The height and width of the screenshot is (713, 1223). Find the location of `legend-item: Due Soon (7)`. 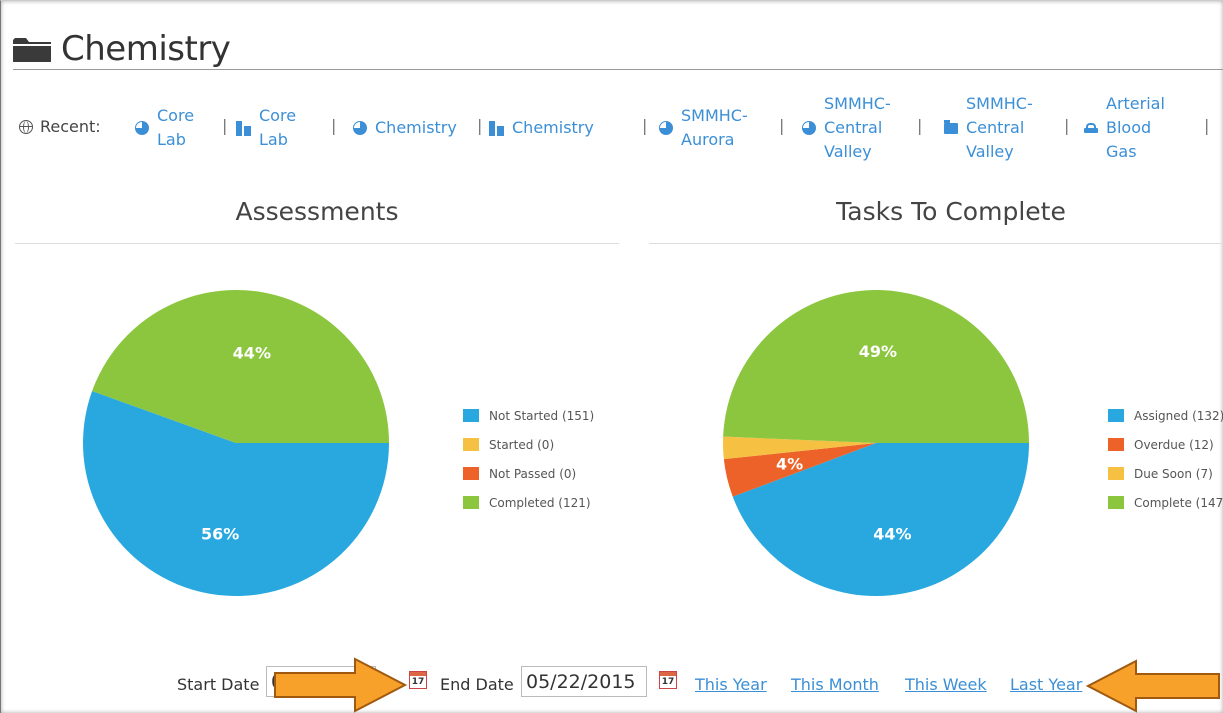

legend-item: Due Soon (7) is located at coordinates (1165, 473).